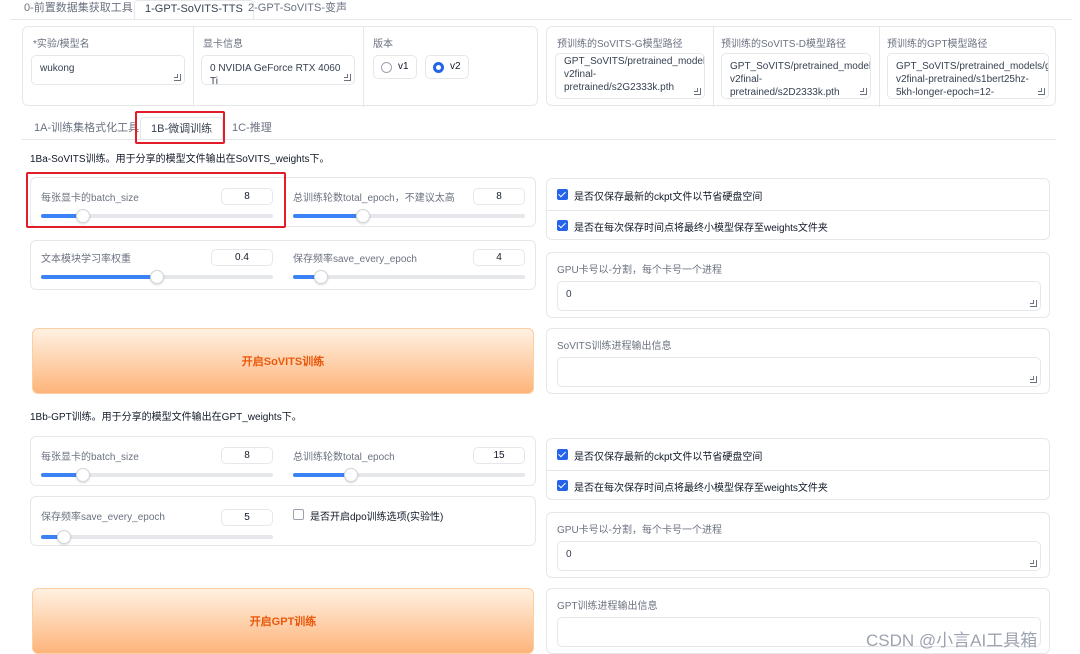  What do you see at coordinates (541, 19) in the screenshot?
I see `tab-divider` at bounding box center [541, 19].